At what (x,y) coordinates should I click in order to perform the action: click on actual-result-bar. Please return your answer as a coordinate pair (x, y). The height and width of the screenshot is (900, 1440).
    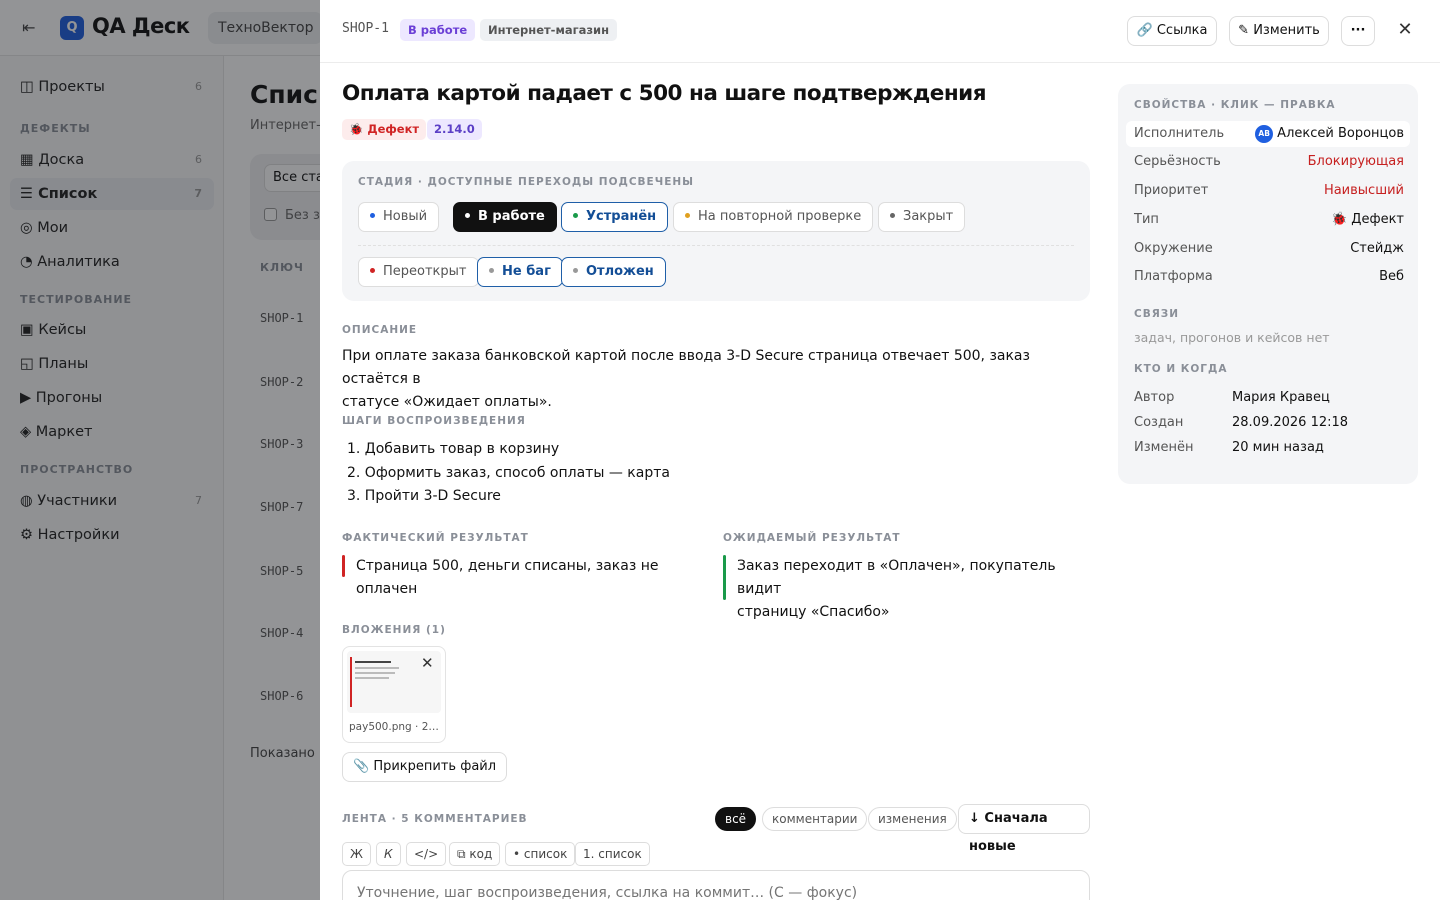
    Looking at the image, I should click on (343, 566).